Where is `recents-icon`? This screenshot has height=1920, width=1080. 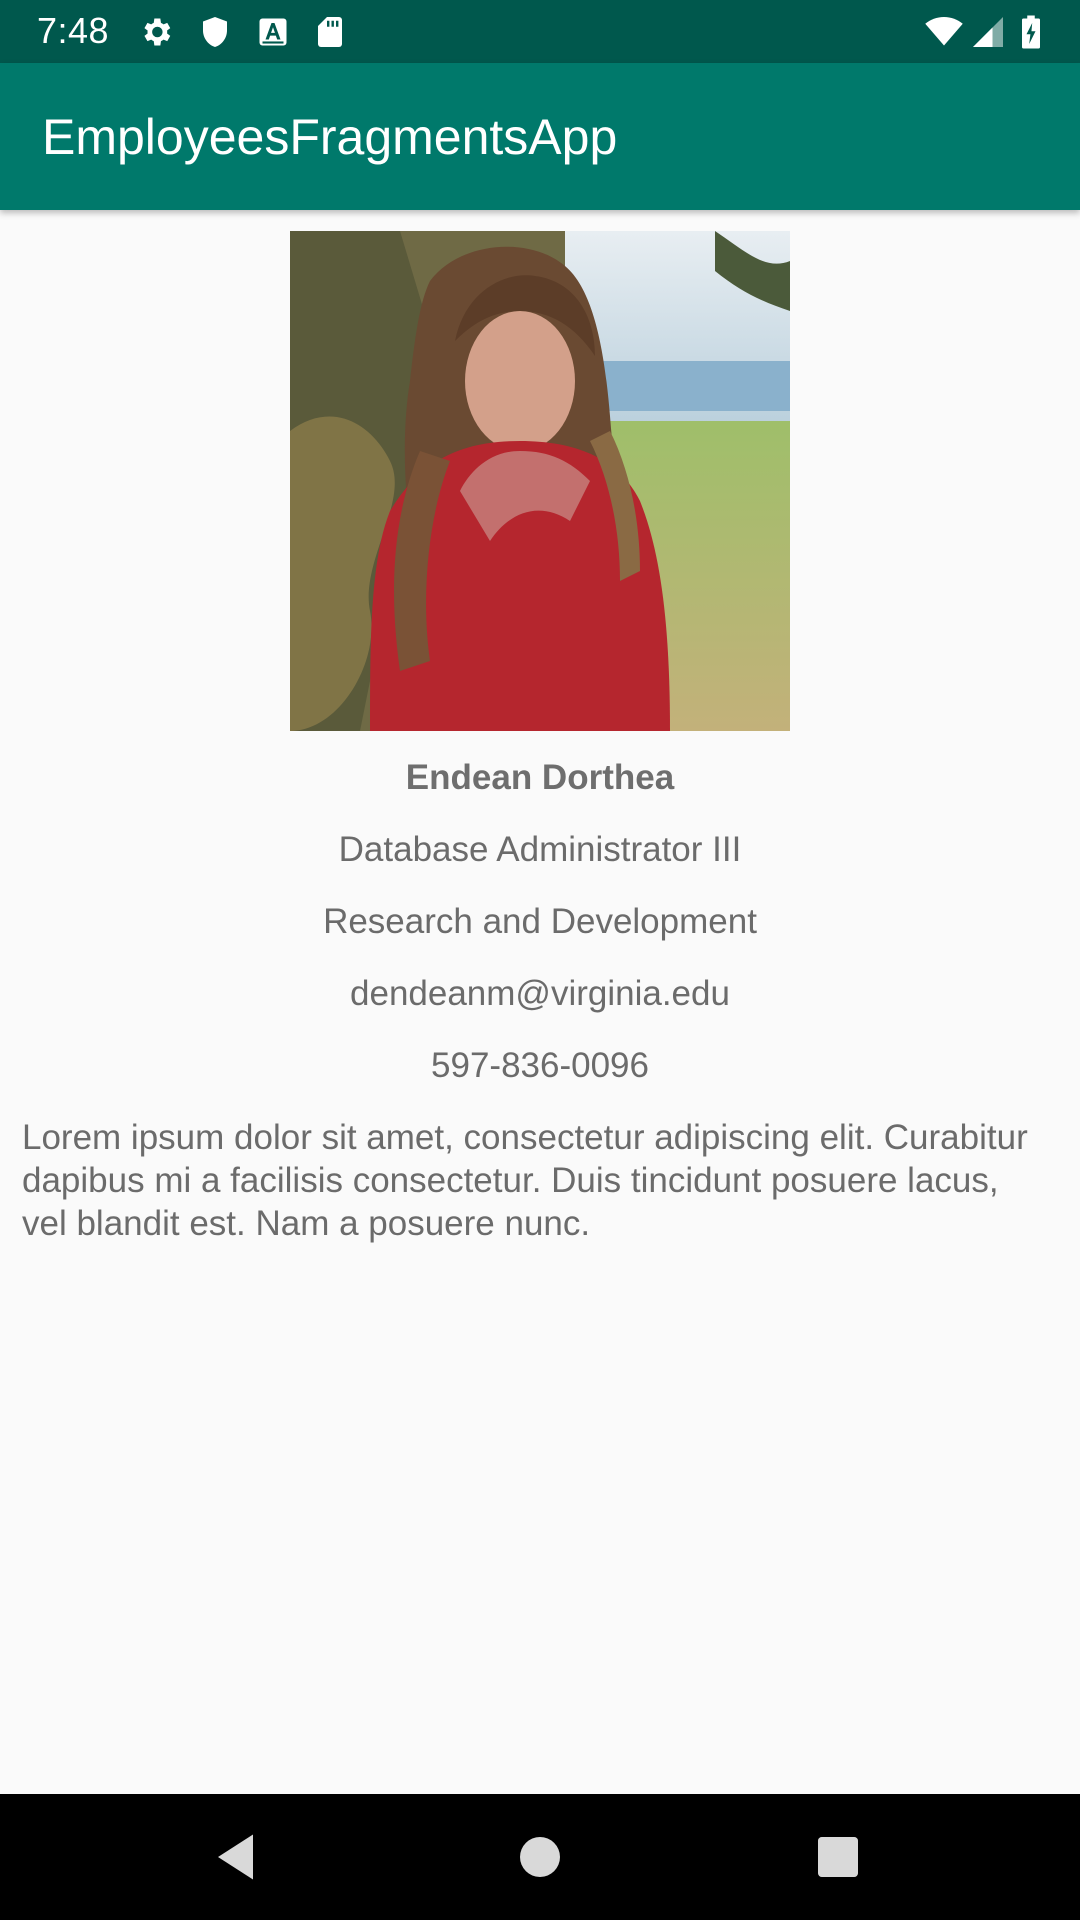 recents-icon is located at coordinates (838, 1857).